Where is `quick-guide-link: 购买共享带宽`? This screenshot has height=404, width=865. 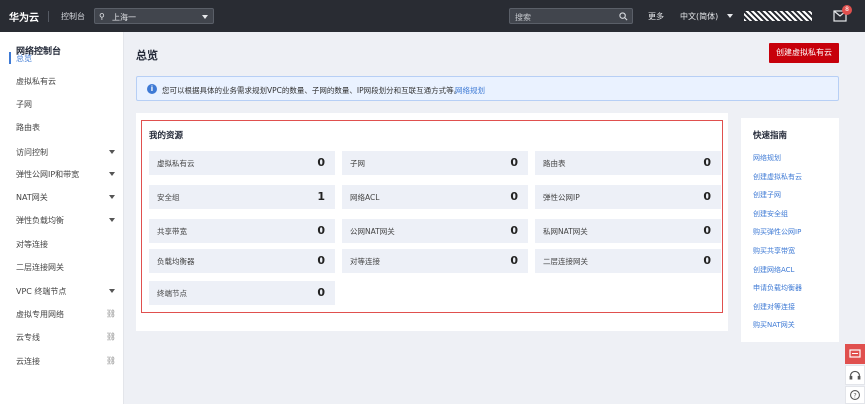 quick-guide-link: 购买共享带宽 is located at coordinates (774, 251).